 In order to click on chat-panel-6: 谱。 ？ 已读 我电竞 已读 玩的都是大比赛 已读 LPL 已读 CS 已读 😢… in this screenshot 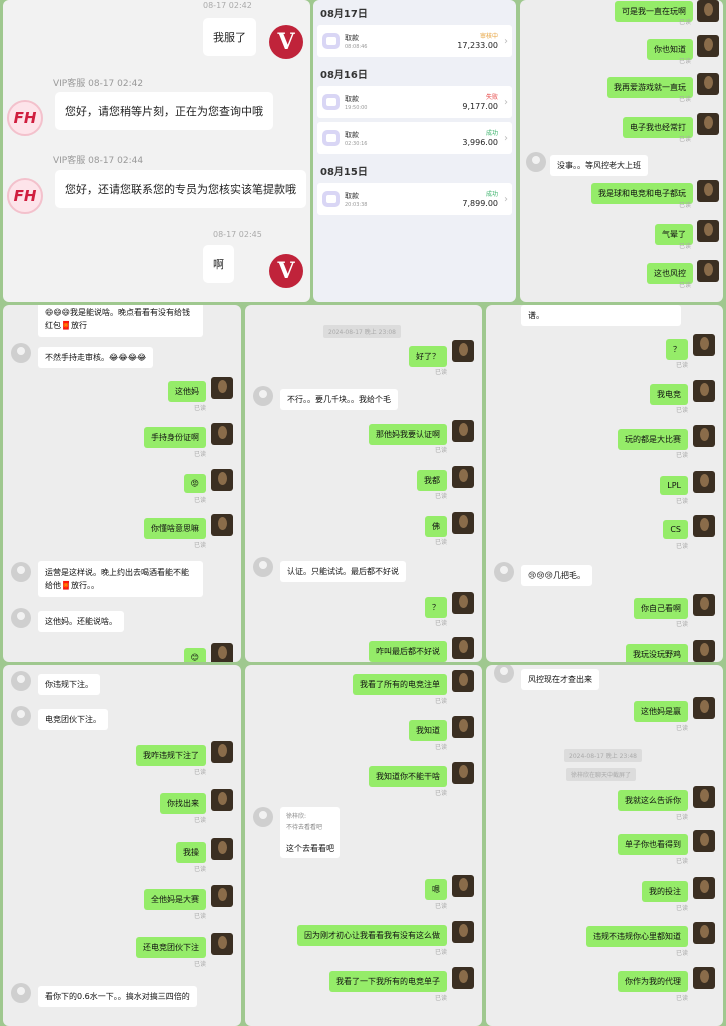, I will do `click(604, 483)`.